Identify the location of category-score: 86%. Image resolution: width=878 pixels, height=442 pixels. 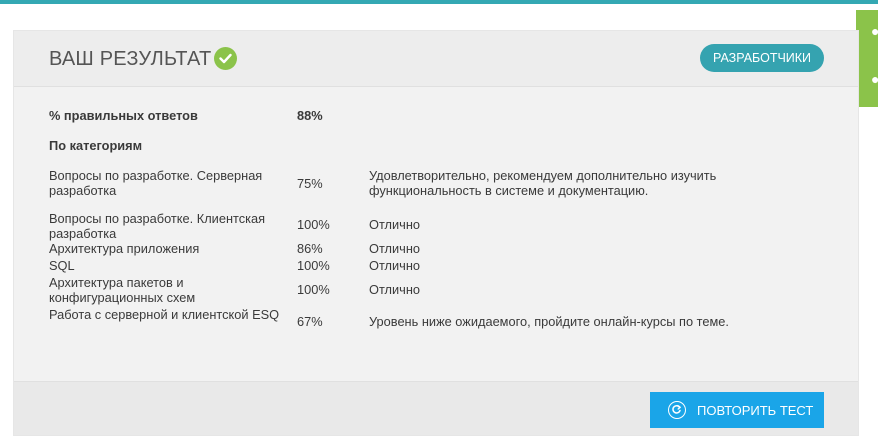
(310, 248).